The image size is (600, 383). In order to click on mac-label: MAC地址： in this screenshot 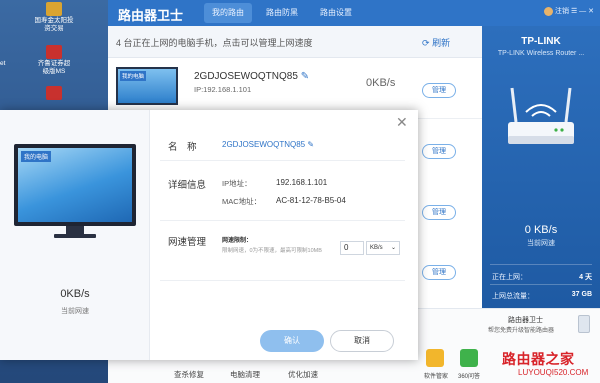, I will do `click(242, 201)`.